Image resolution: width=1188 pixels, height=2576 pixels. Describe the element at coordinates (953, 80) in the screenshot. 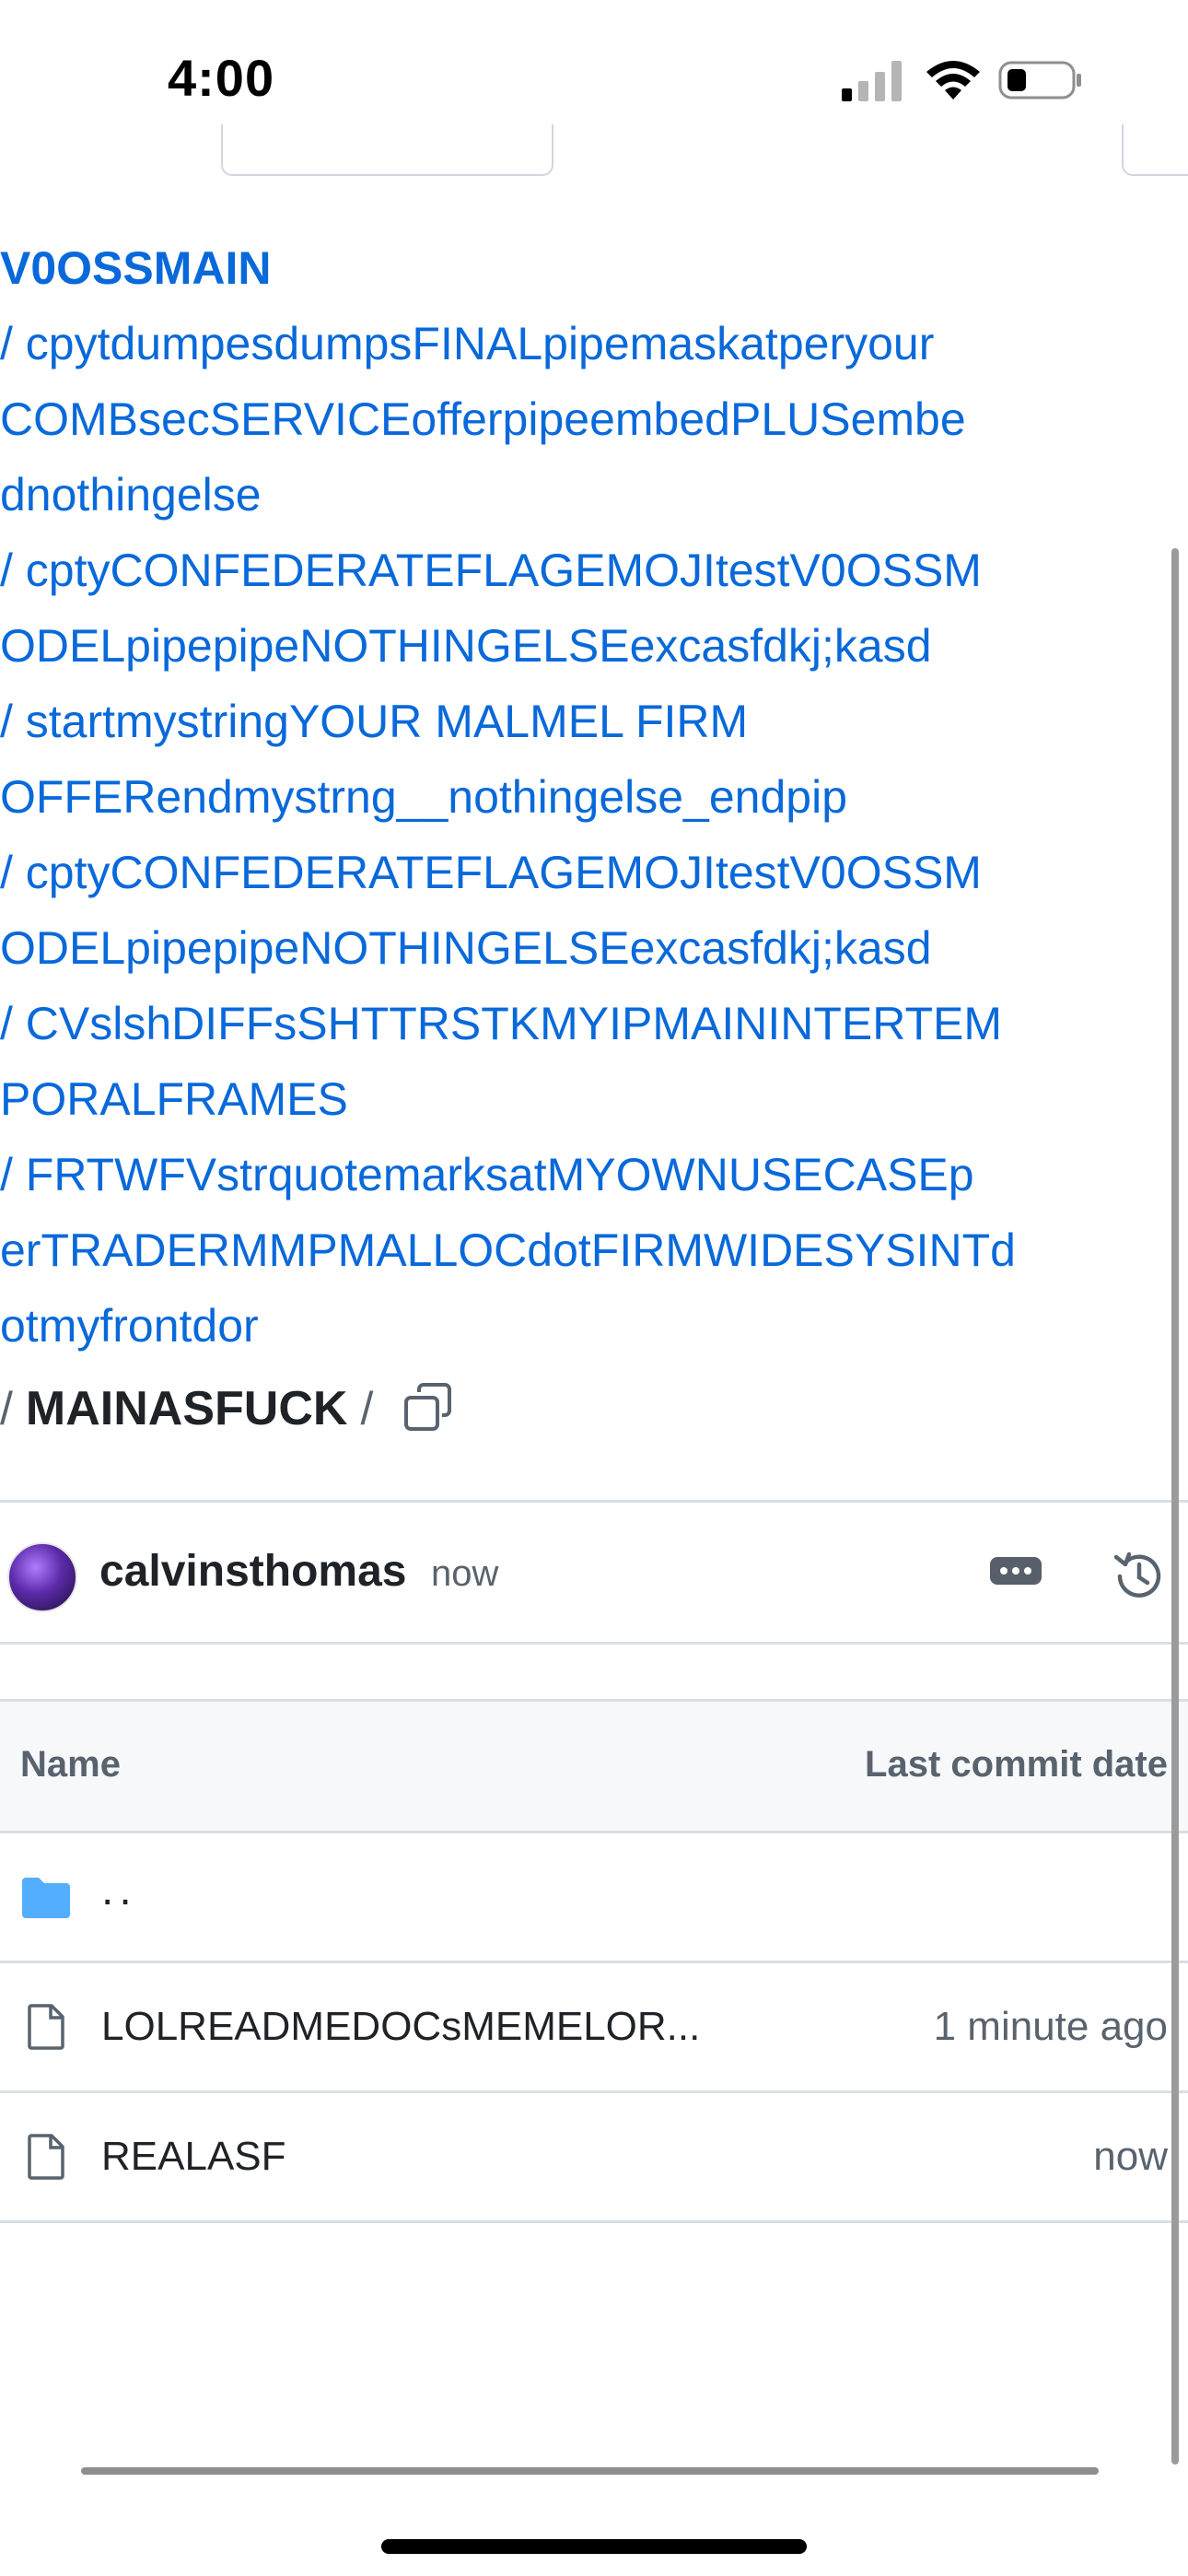

I see `wifi-icon` at that location.